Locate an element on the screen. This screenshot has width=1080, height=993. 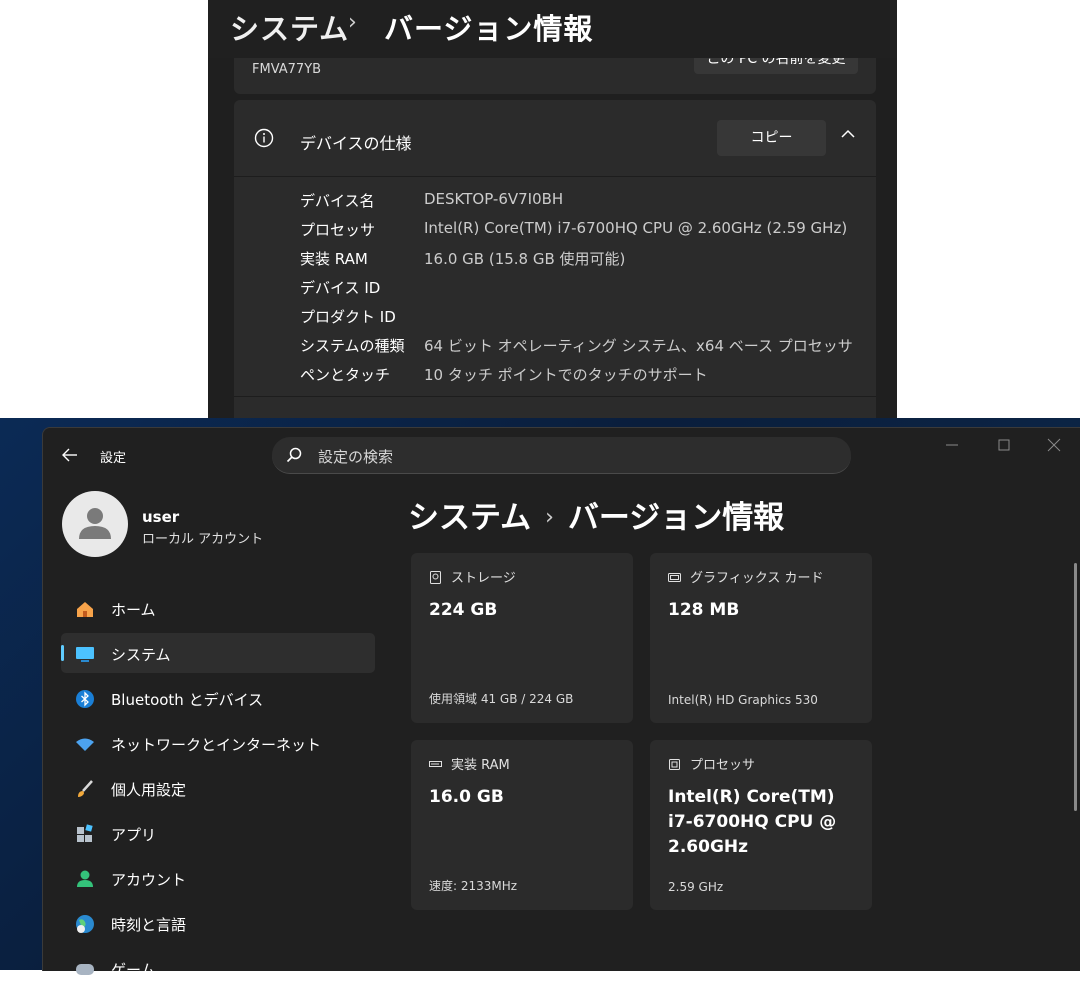
user-name: user is located at coordinates (161, 517).